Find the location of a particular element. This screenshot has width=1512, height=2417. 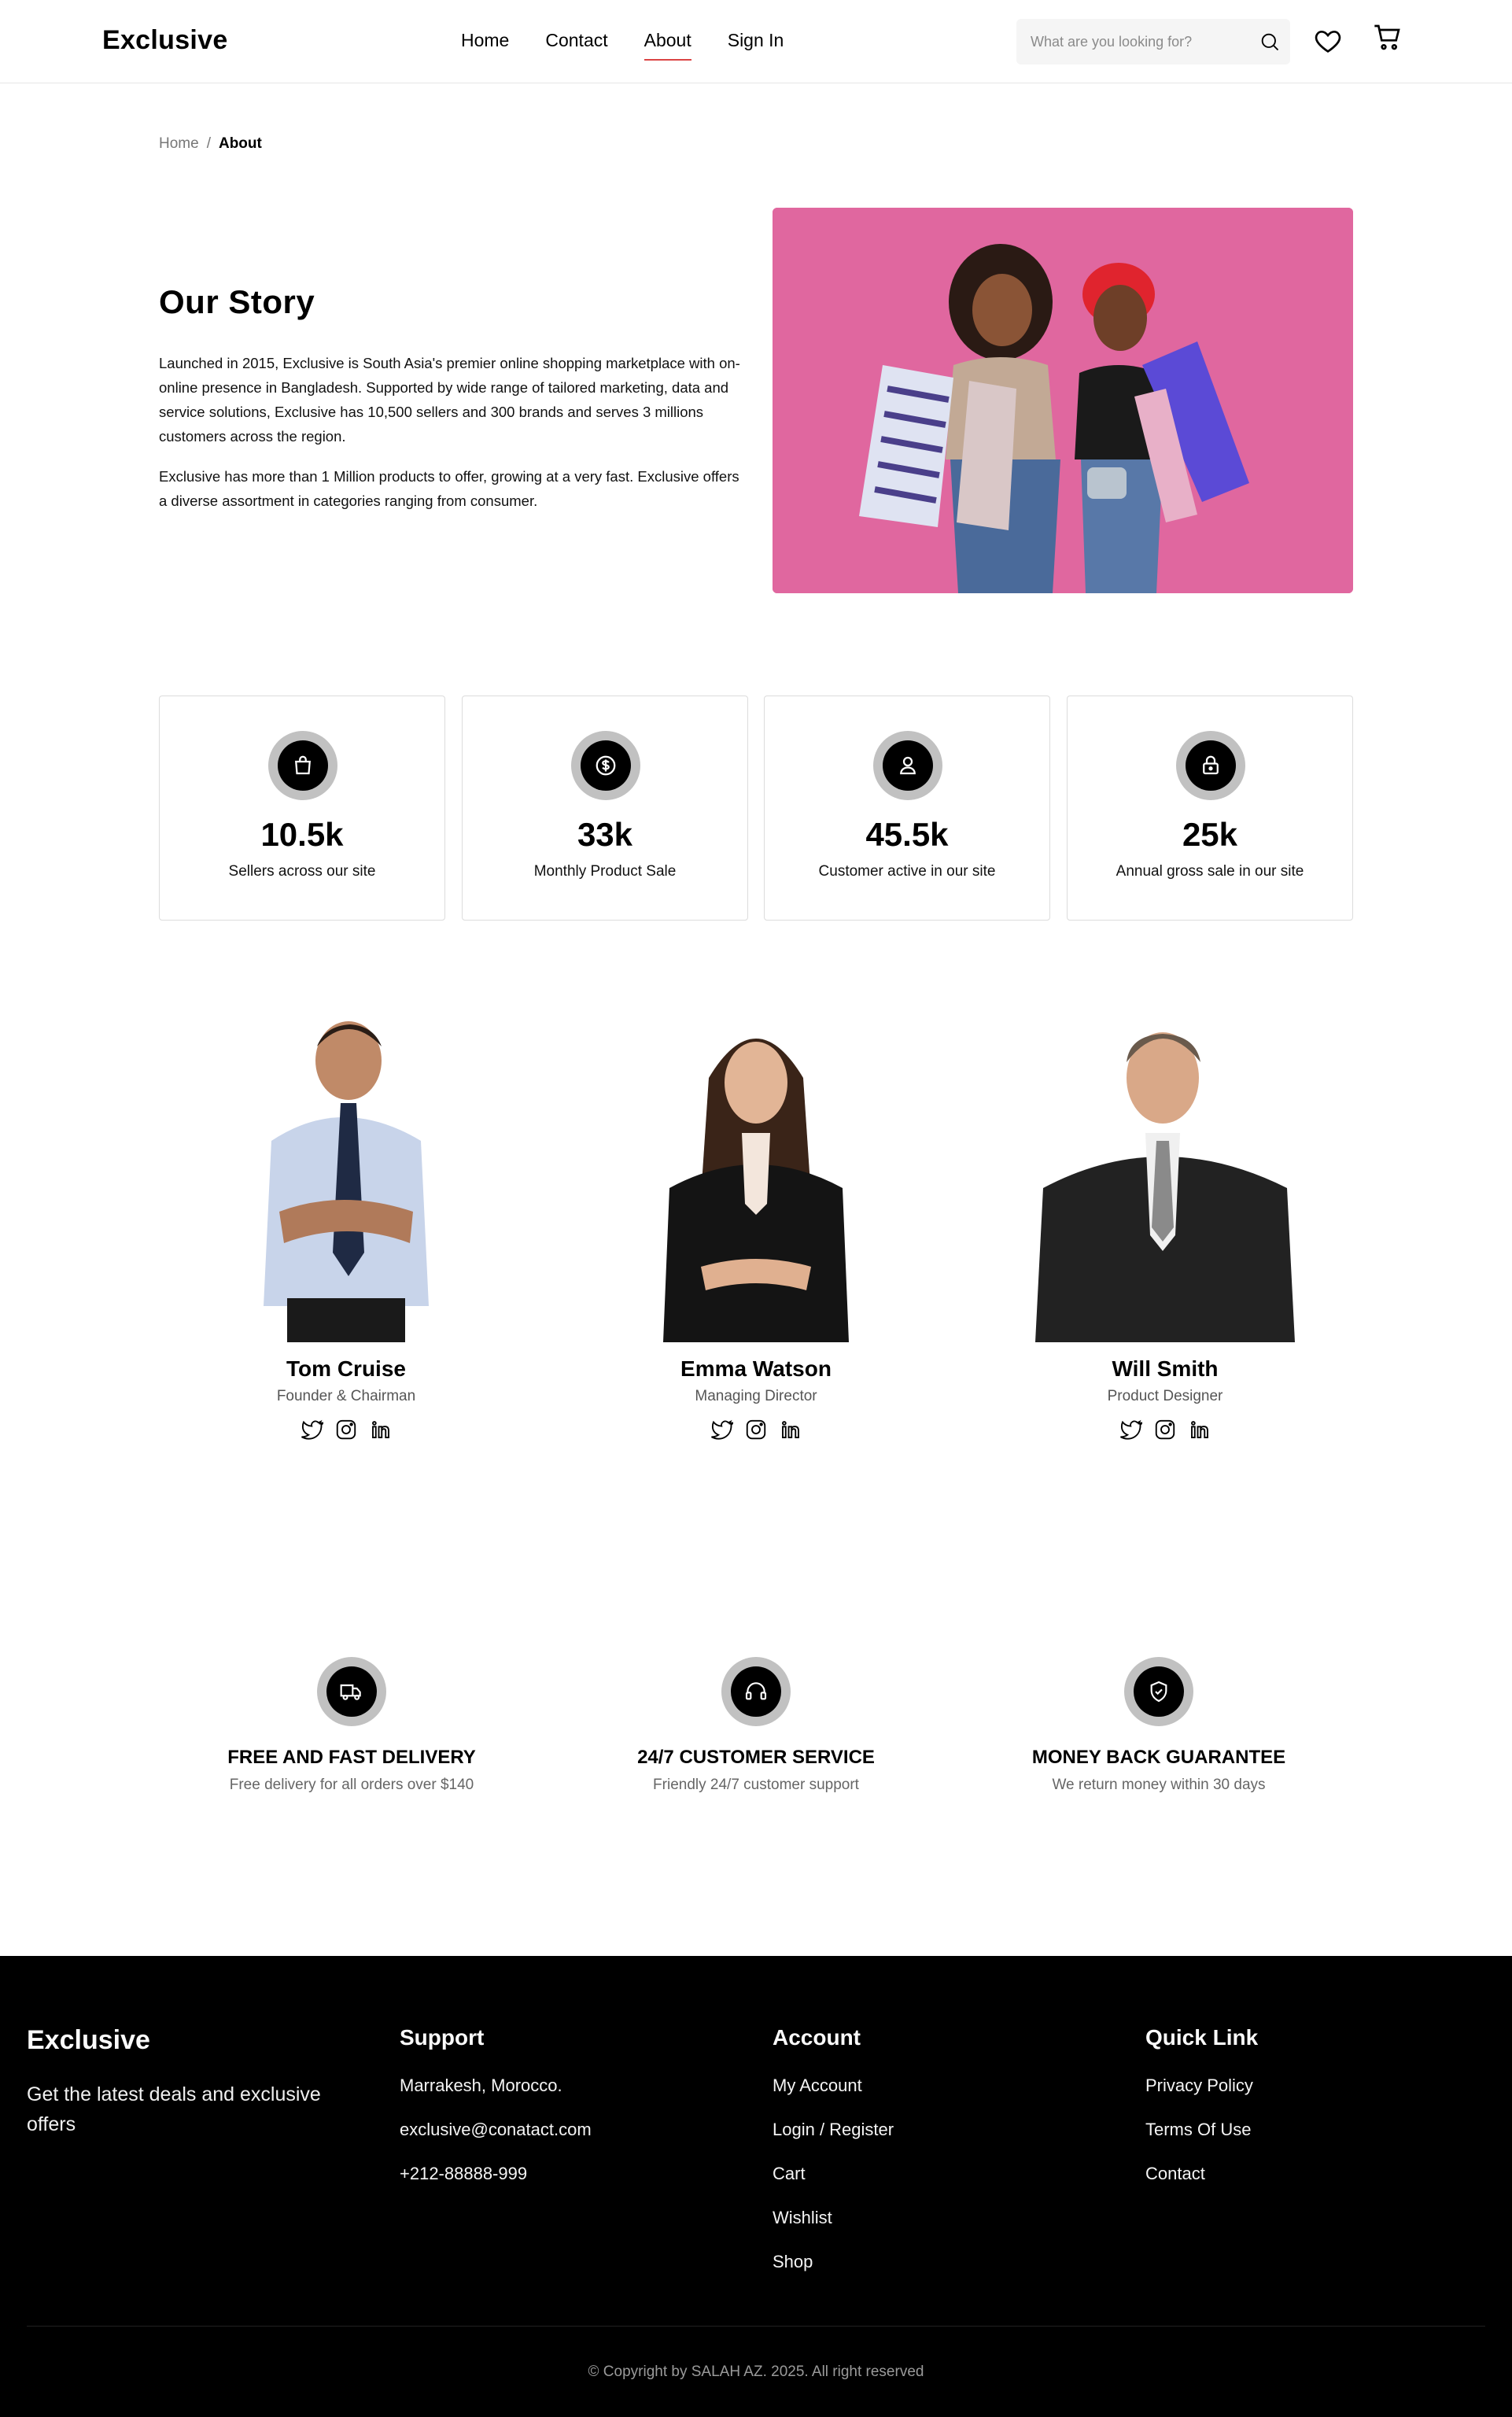

team-member-role: Product Designer is located at coordinates (1165, 1396).